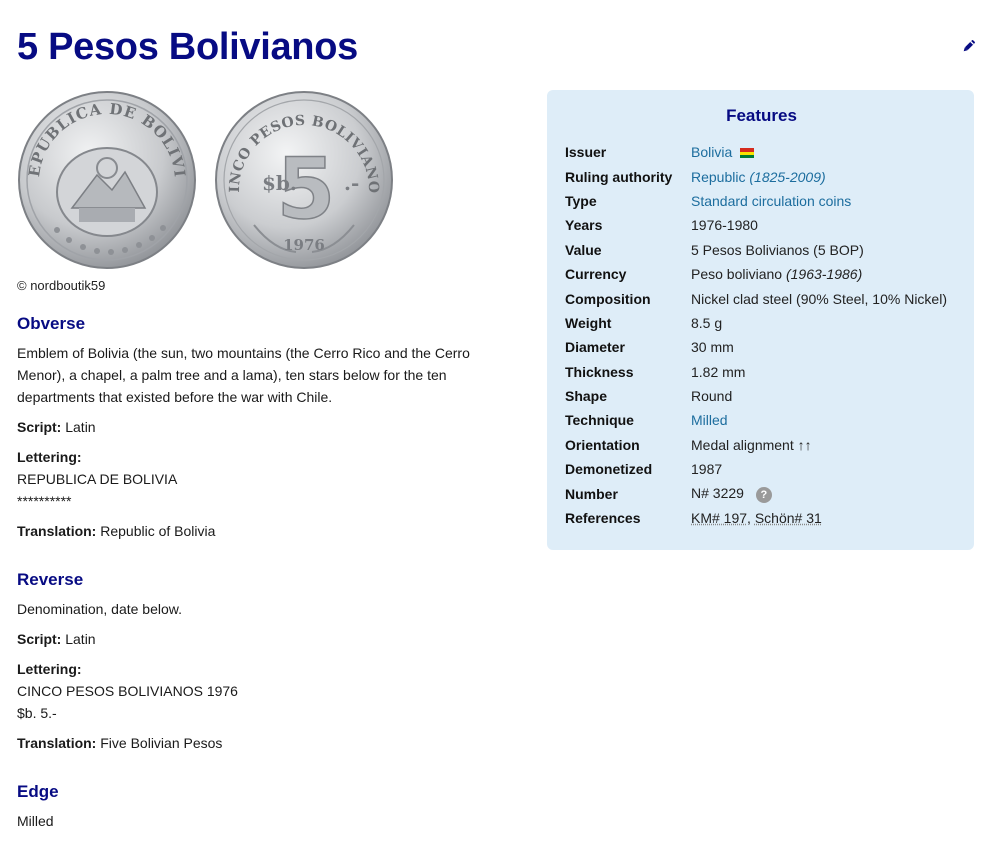  What do you see at coordinates (583, 249) in the screenshot?
I see `feature-key: Value` at bounding box center [583, 249].